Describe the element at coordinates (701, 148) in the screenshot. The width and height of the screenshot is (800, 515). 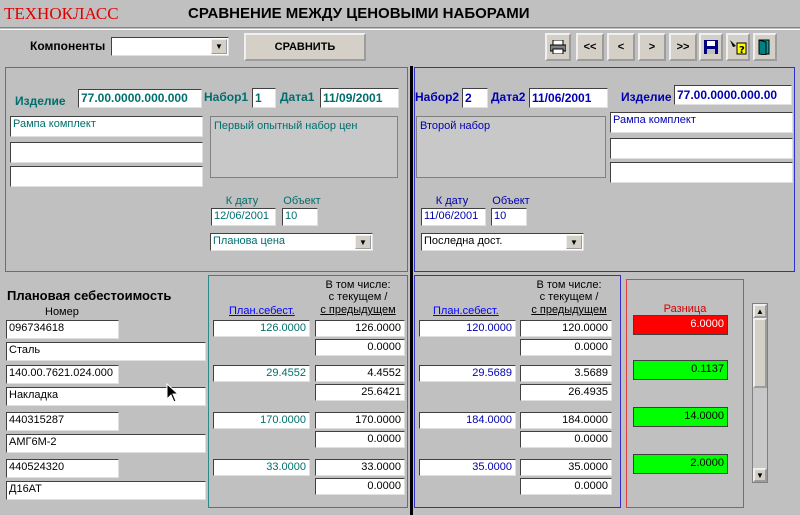
I see `set2-desc2-field` at that location.